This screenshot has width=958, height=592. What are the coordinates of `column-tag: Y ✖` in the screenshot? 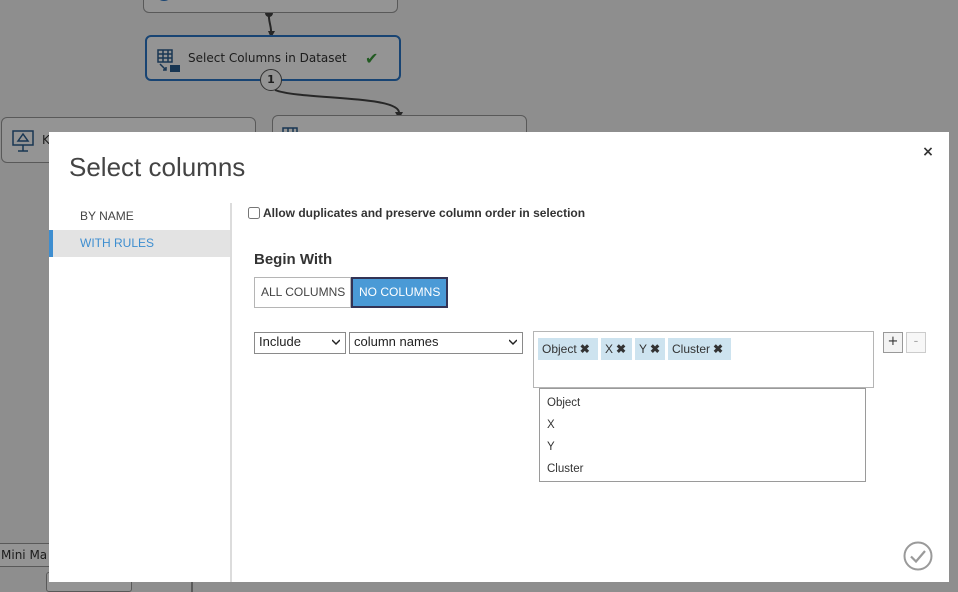 It's located at (650, 349).